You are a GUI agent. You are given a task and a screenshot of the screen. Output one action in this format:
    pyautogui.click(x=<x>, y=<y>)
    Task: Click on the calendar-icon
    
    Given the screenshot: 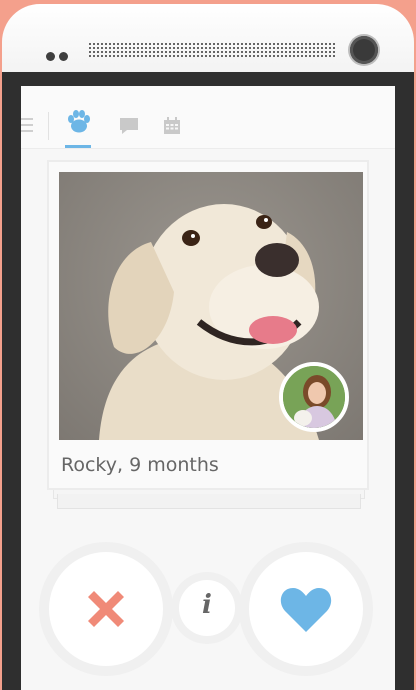 What is the action you would take?
    pyautogui.click(x=172, y=126)
    